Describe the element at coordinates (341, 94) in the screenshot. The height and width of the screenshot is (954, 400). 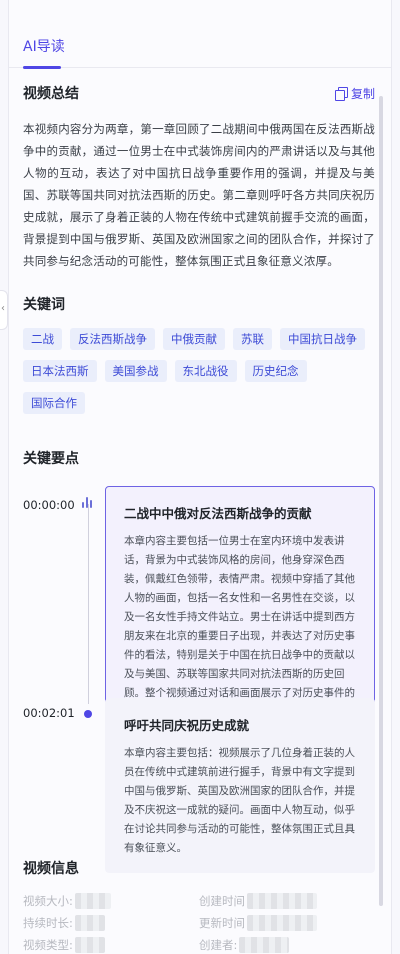
I see `copy-icon` at that location.